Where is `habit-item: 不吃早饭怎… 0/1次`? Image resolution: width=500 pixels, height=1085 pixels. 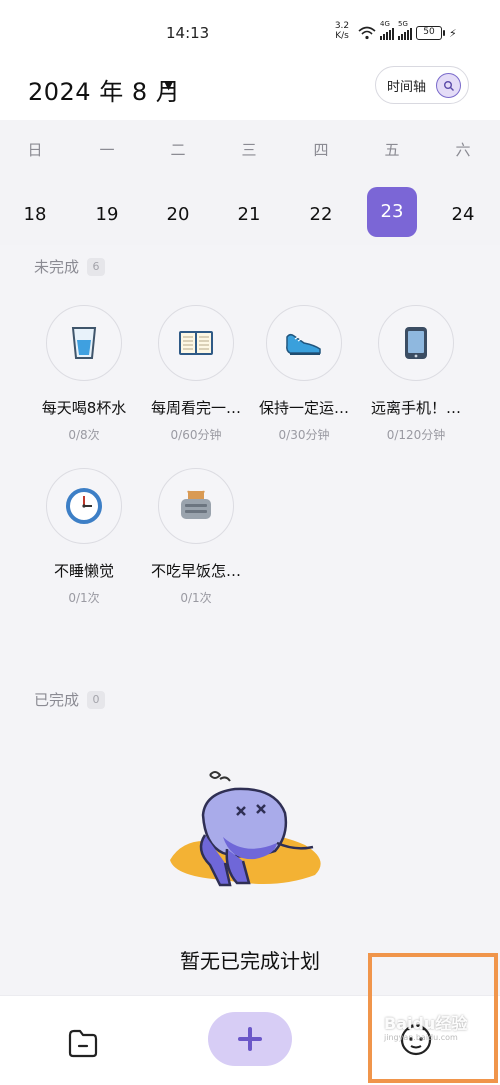
habit-item: 不吃早饭怎… 0/1次 is located at coordinates (196, 537).